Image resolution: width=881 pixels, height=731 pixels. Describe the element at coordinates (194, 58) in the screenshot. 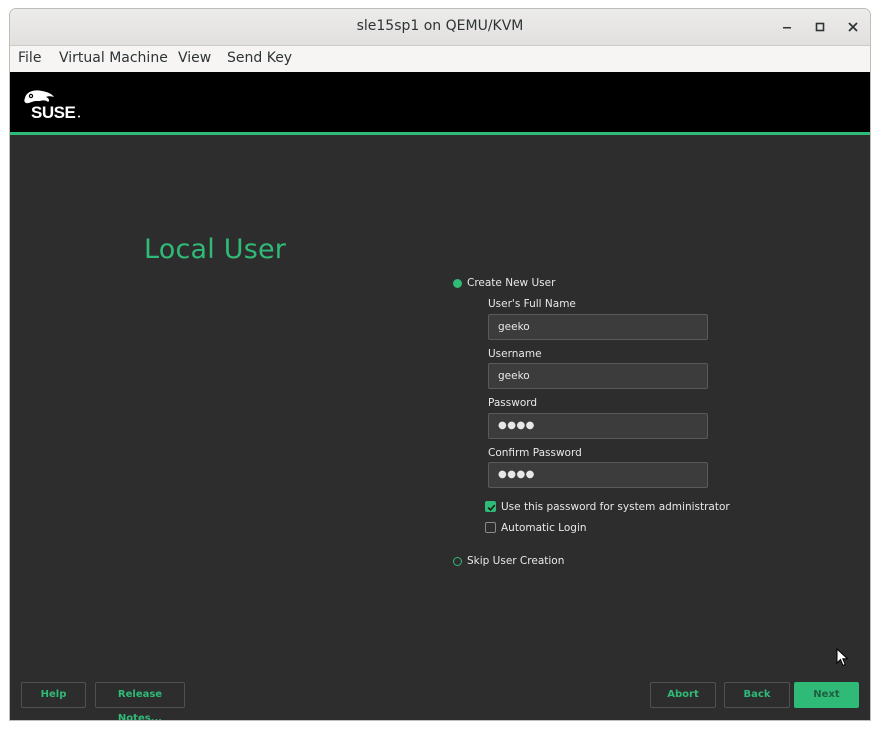

I see `menu-view: View` at that location.